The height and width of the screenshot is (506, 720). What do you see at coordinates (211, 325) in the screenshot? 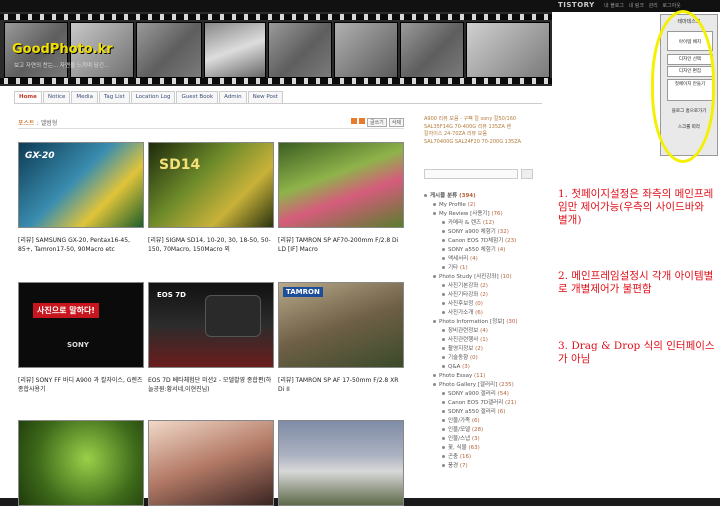
I see `post-thumbnail: EOS 7D` at bounding box center [211, 325].